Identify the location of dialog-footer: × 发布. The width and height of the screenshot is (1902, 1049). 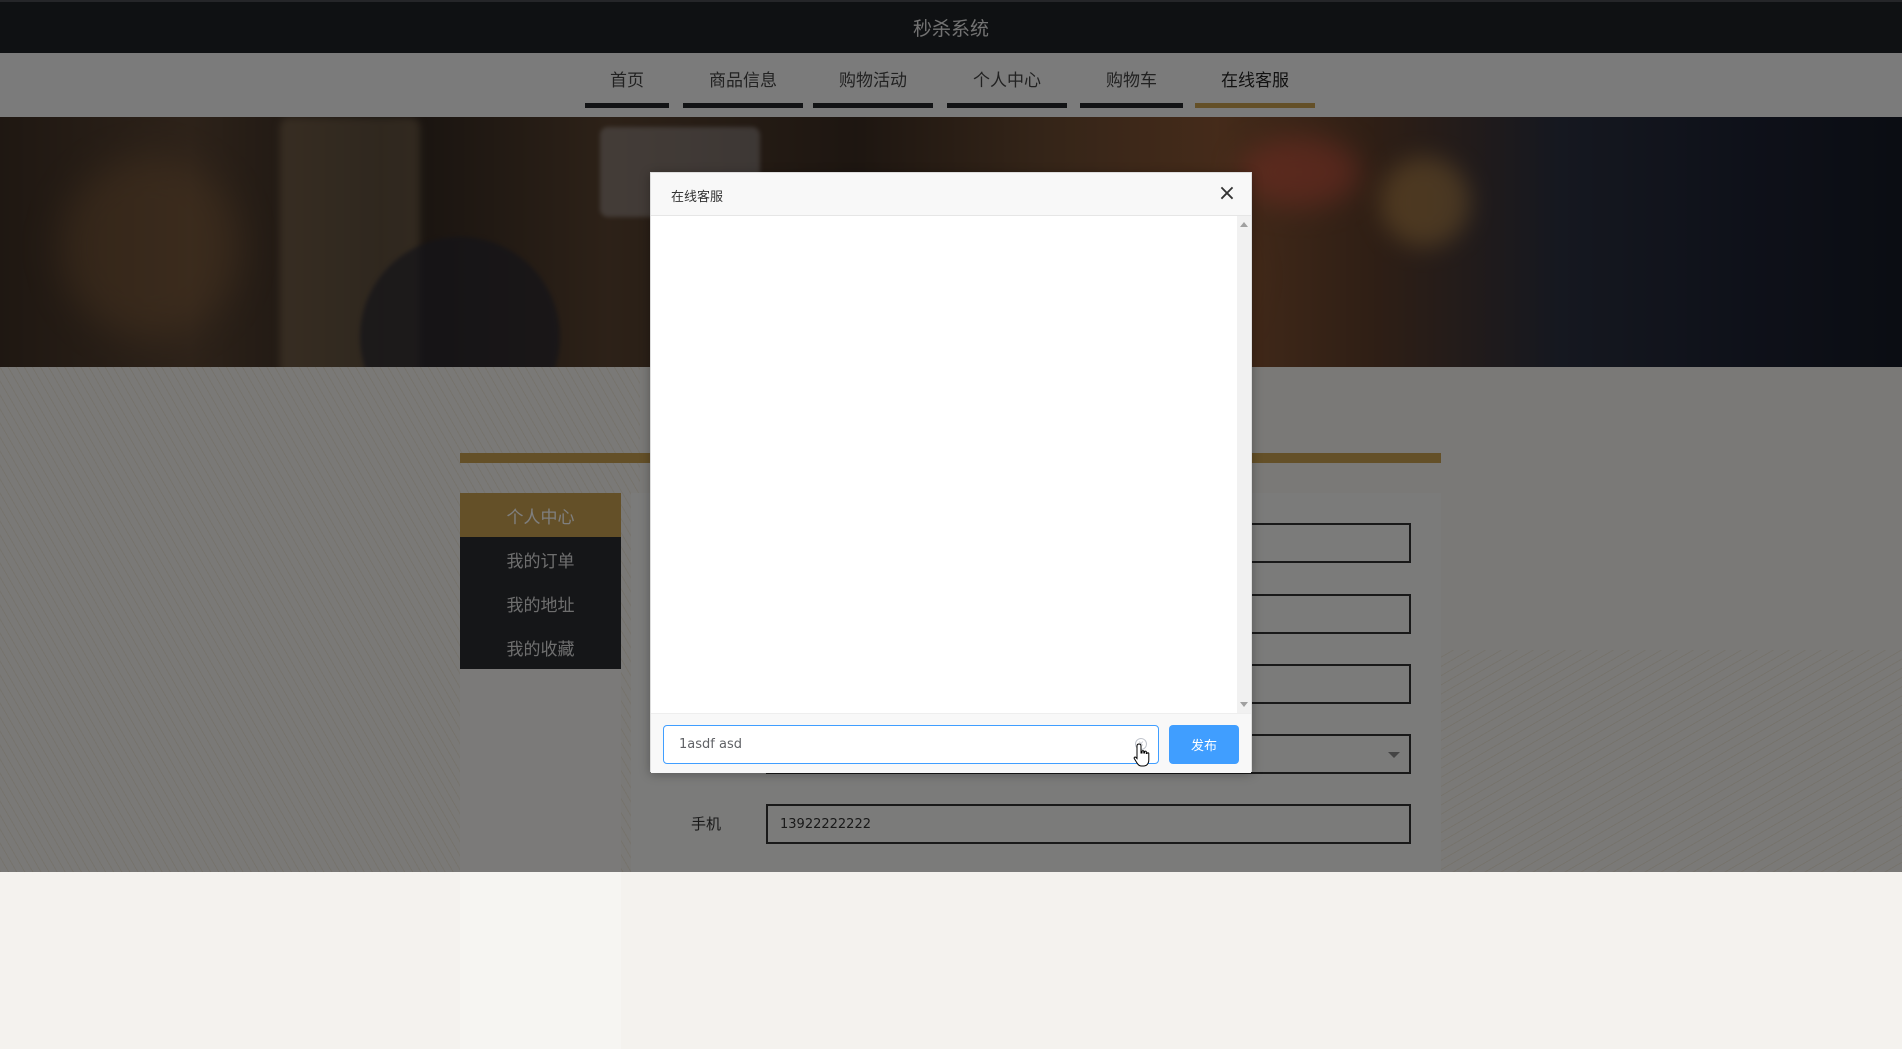
(951, 743).